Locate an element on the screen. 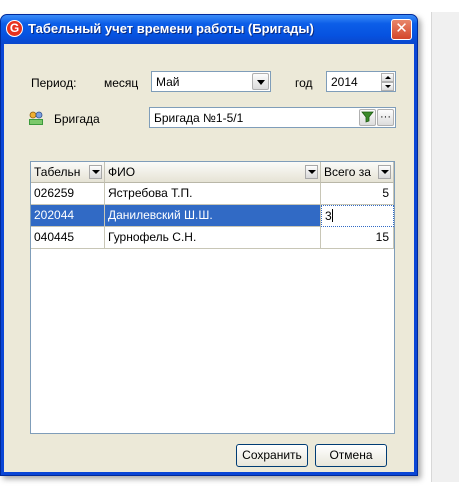  column-header-total: Всего за is located at coordinates (357, 172).